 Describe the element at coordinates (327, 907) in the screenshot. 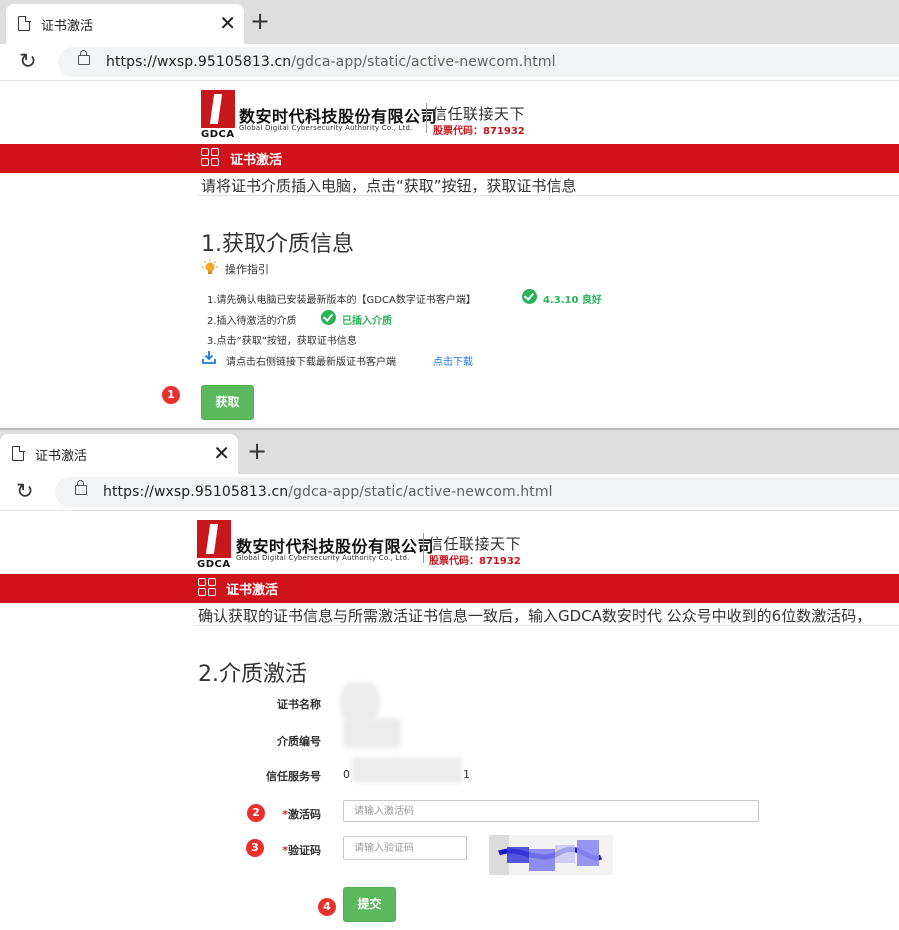

I see `step-marker-4: 4` at that location.